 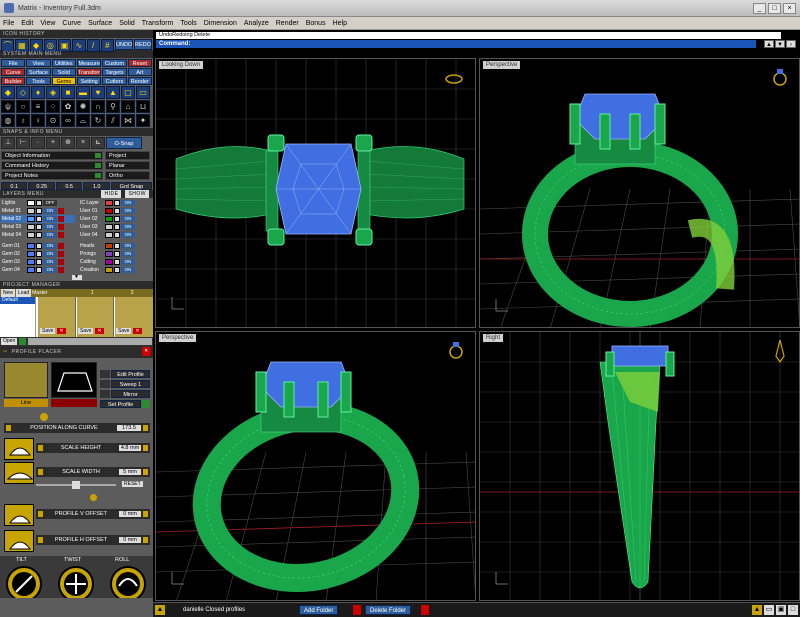 I want to click on pm-delete-1-icon: ✕, so click(x=99, y=331).